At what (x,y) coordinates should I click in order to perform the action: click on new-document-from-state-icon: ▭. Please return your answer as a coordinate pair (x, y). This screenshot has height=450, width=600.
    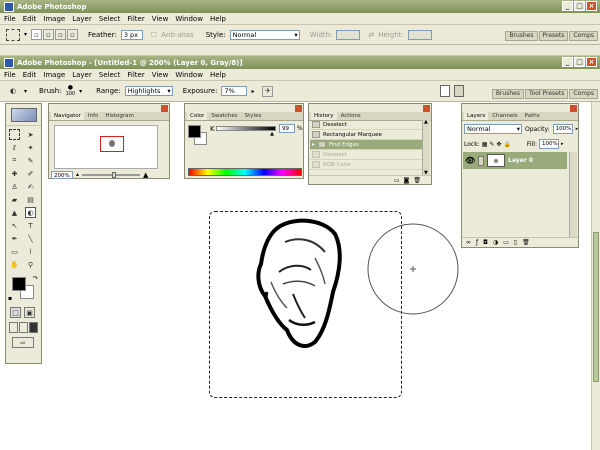
    Looking at the image, I should click on (397, 180).